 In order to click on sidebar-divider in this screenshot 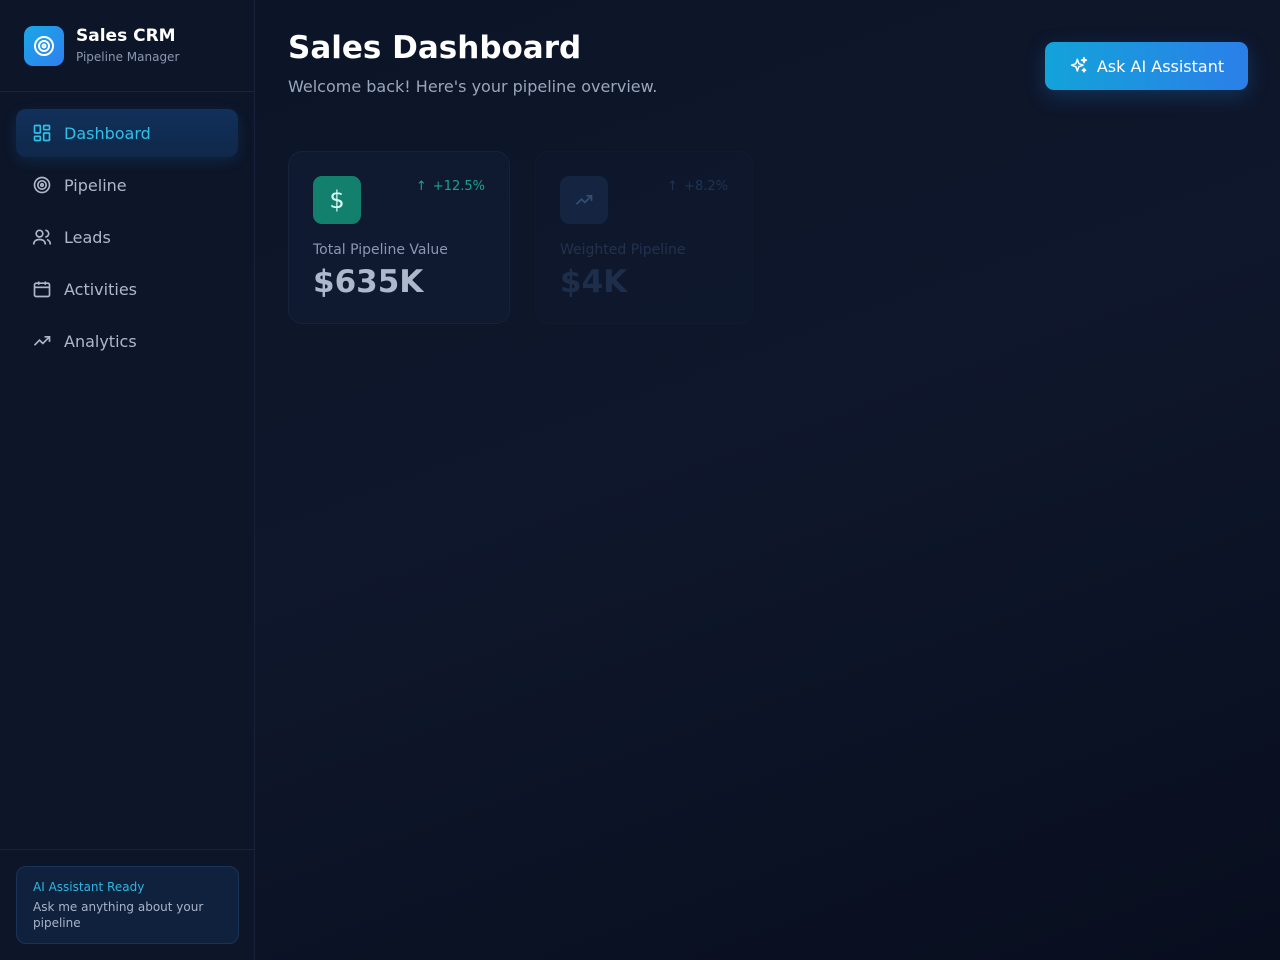, I will do `click(127, 849)`.